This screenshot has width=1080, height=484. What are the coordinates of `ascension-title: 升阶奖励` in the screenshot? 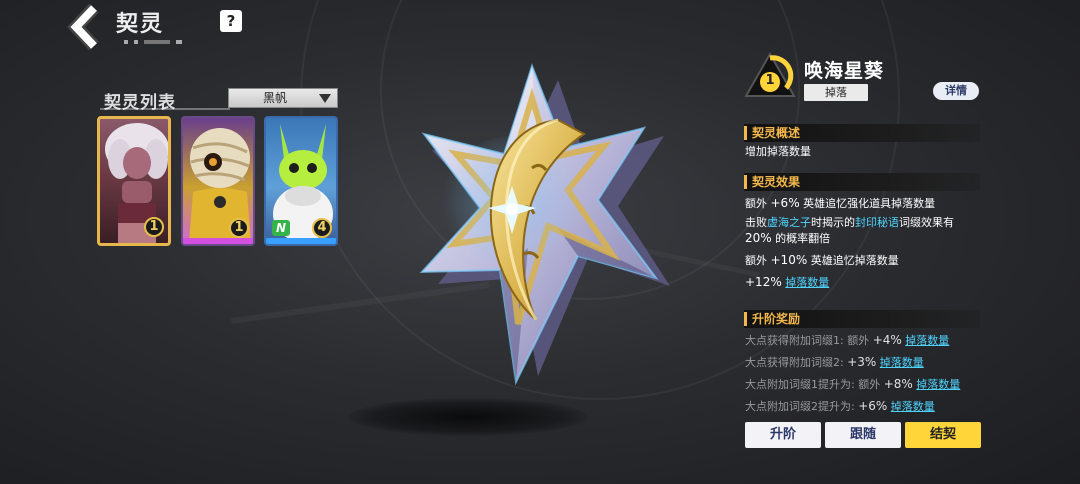 It's located at (776, 319).